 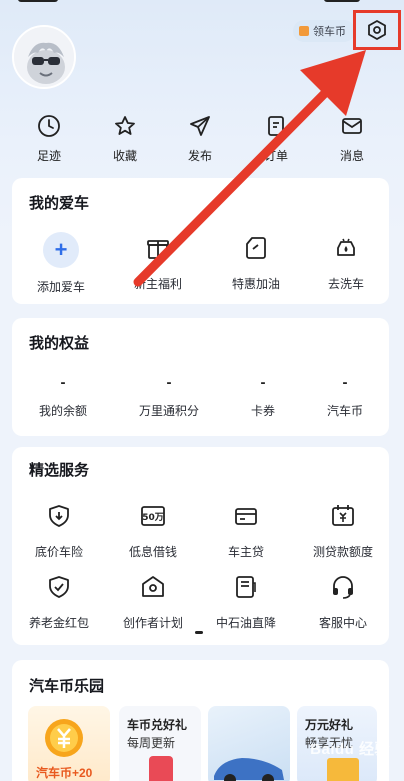 I want to click on car-wash-icon, so click(x=346, y=247).